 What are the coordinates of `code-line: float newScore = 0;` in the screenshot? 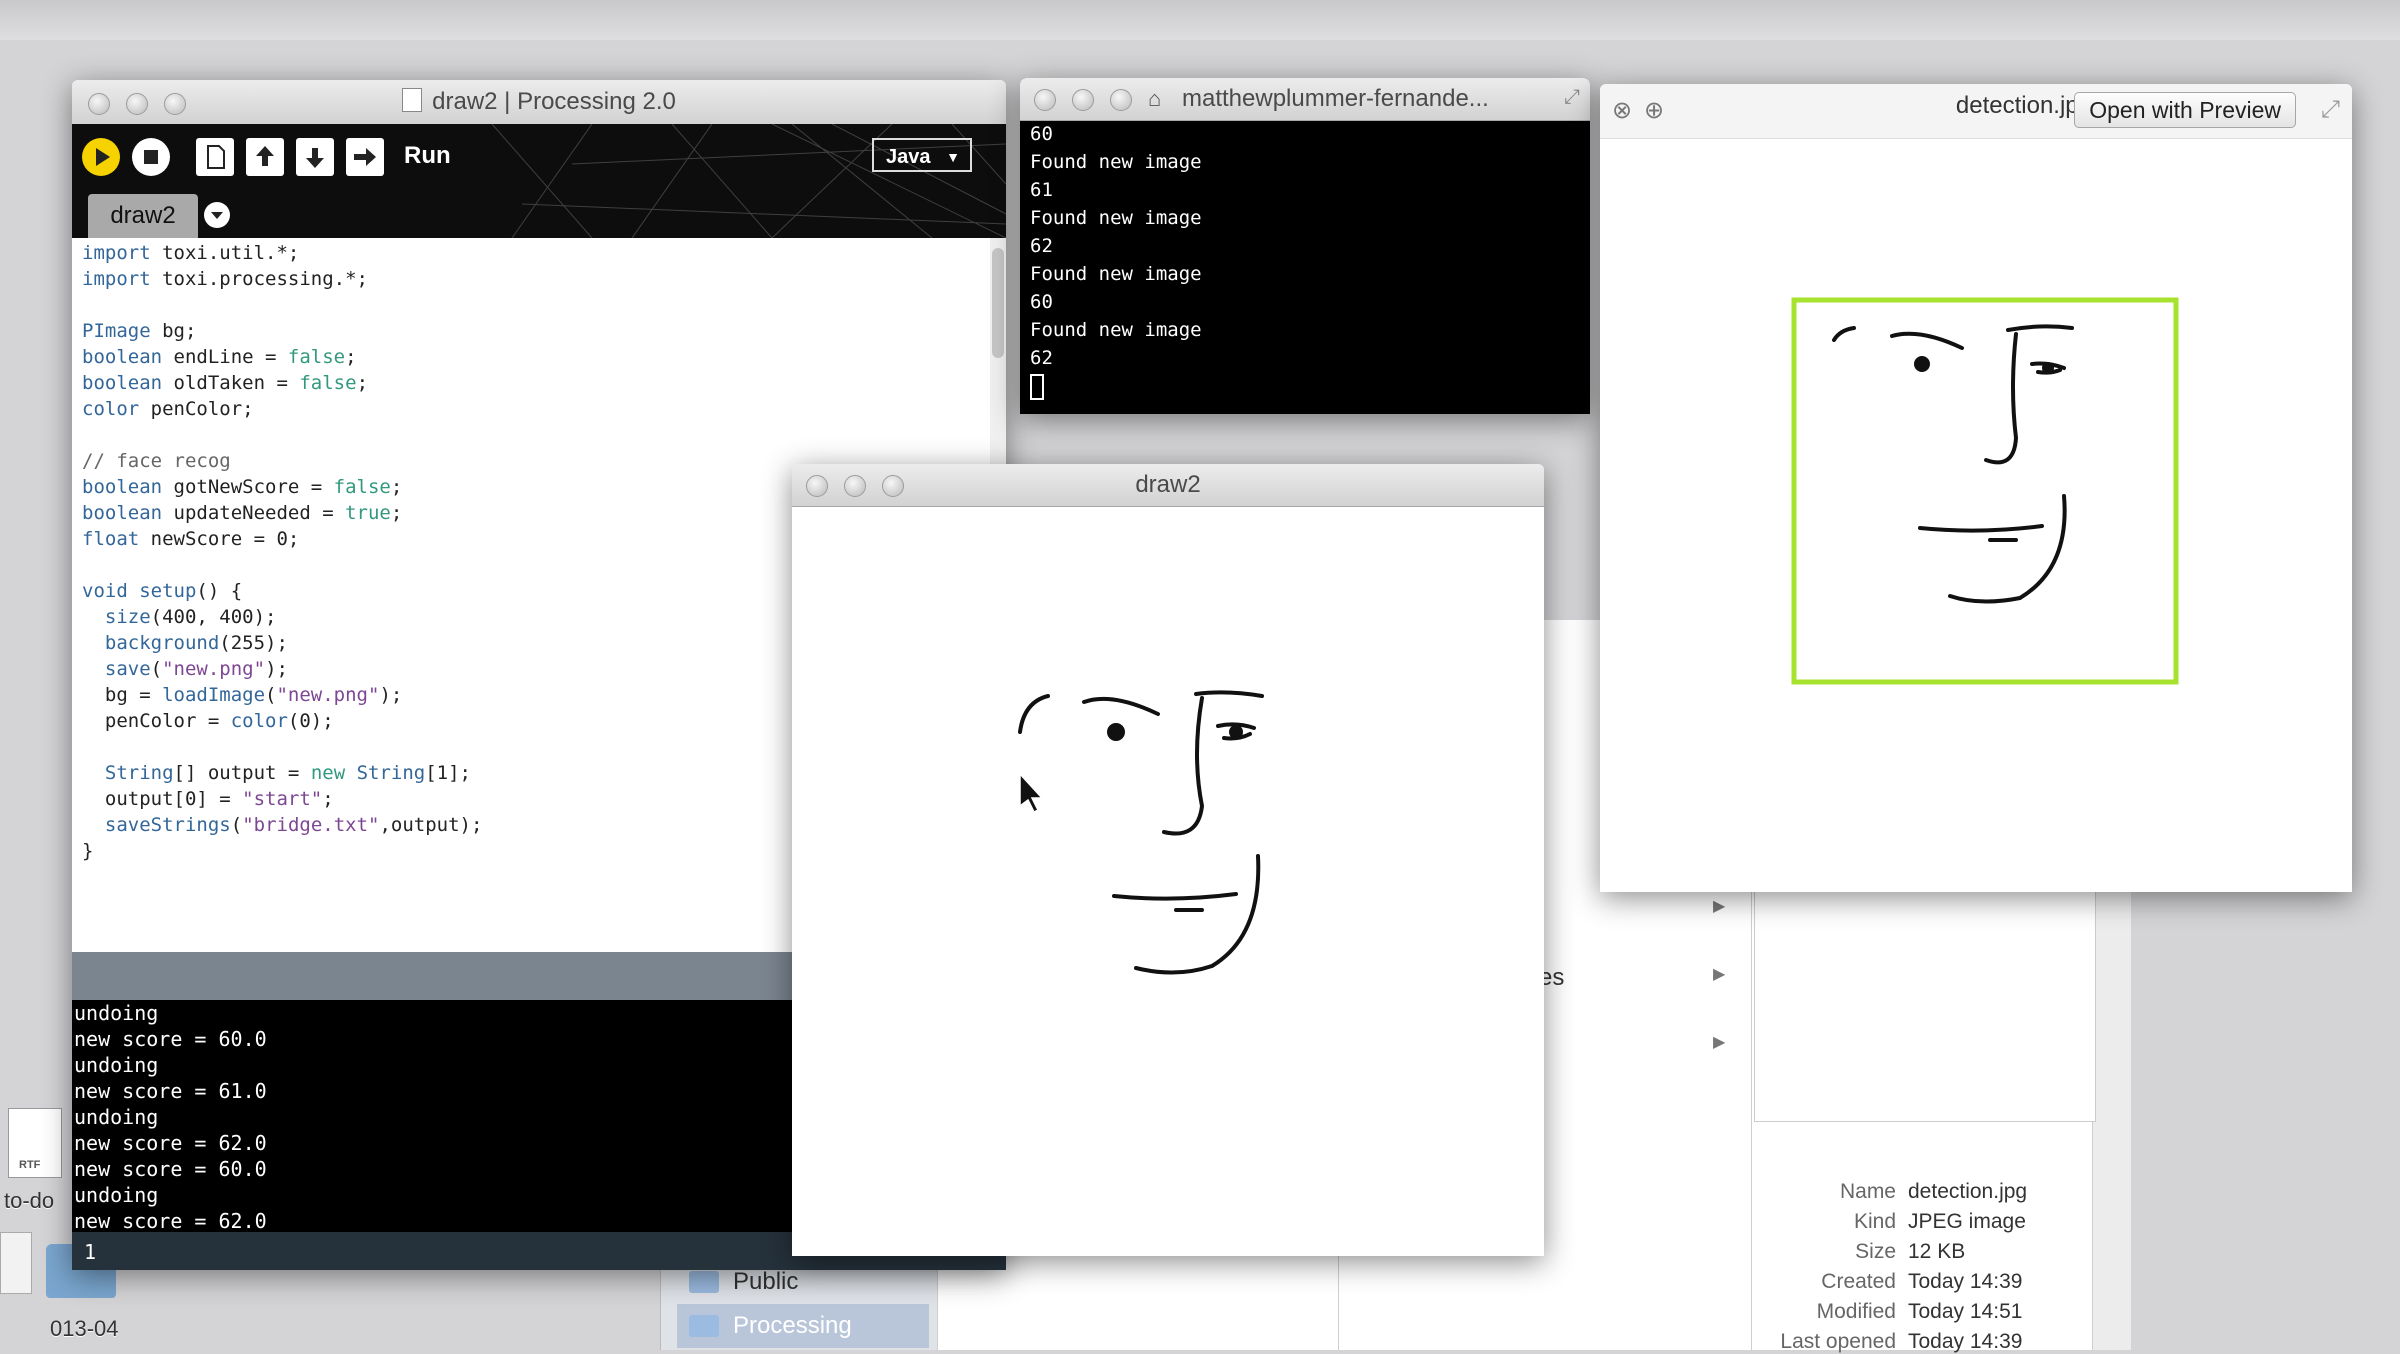 It's located at (191, 539).